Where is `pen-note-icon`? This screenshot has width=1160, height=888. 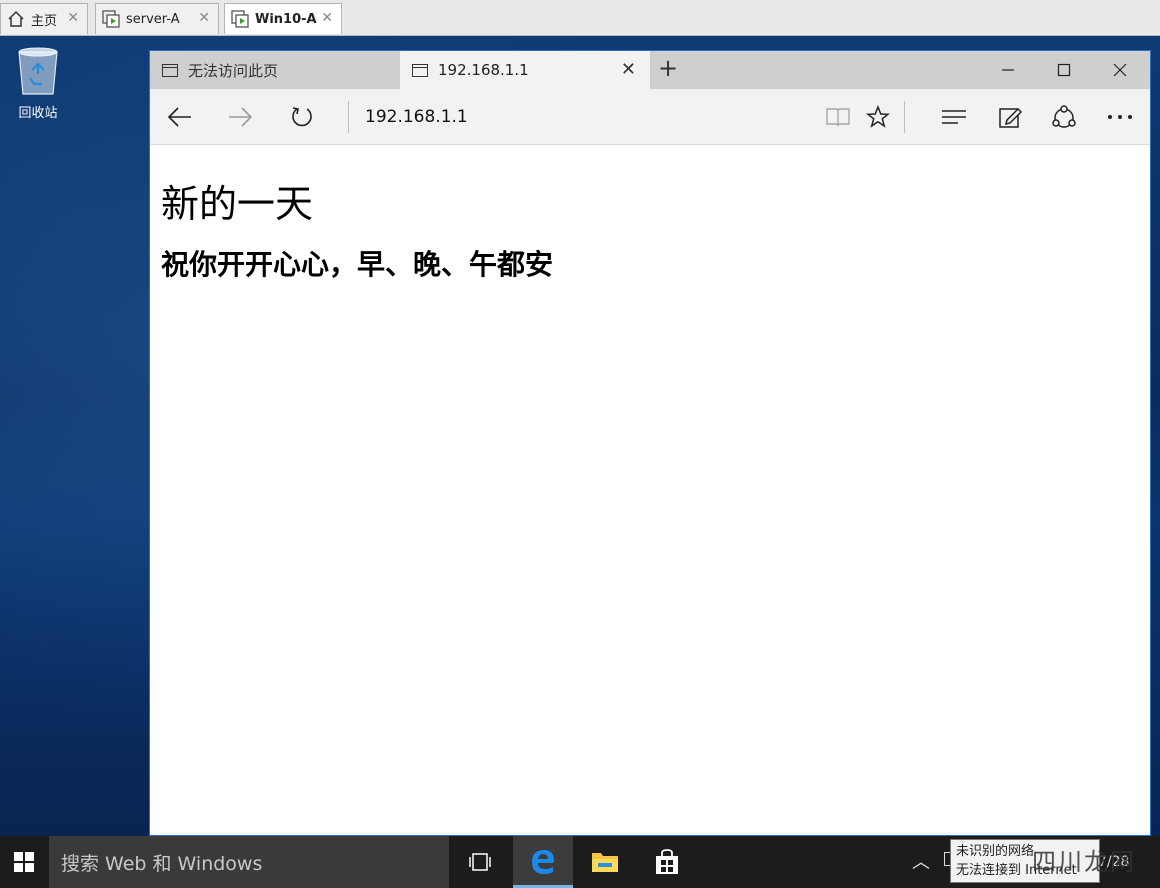
pen-note-icon is located at coordinates (1010, 117).